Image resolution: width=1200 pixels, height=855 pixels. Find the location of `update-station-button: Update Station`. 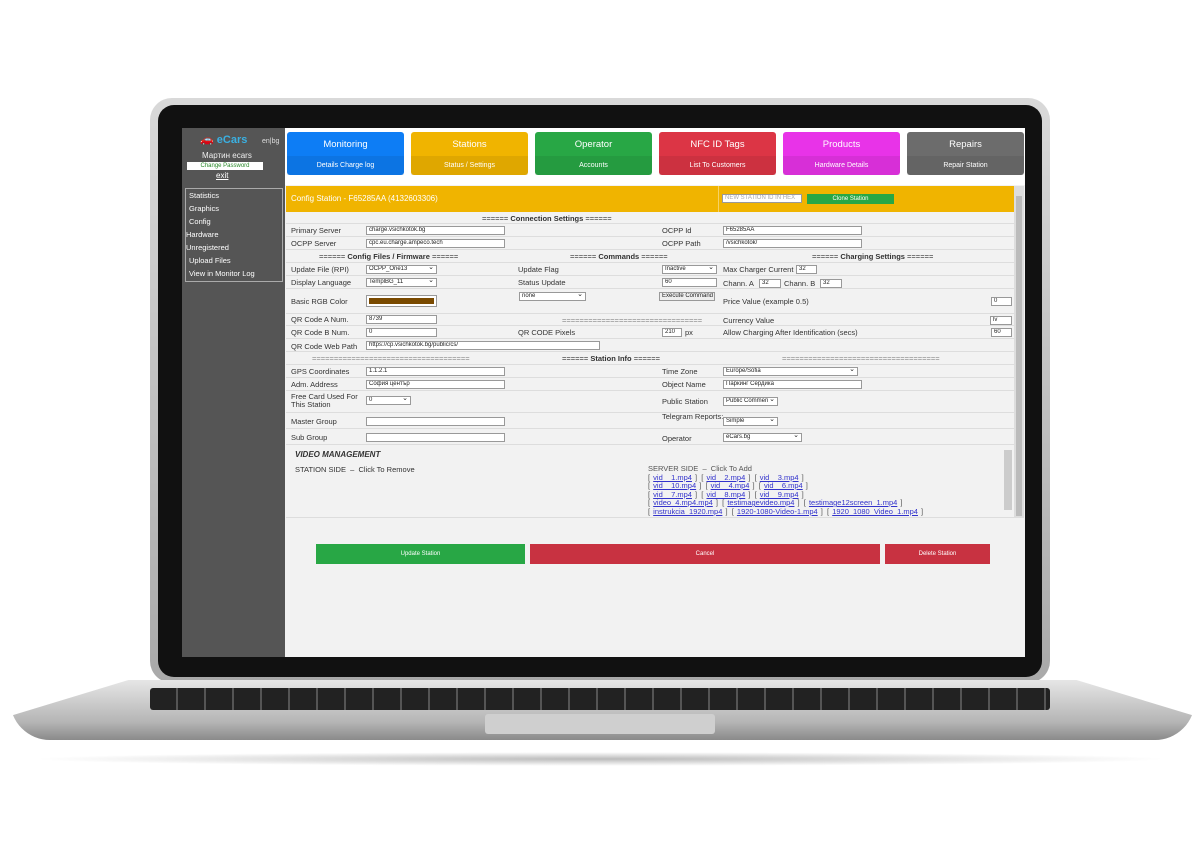

update-station-button: Update Station is located at coordinates (420, 554).